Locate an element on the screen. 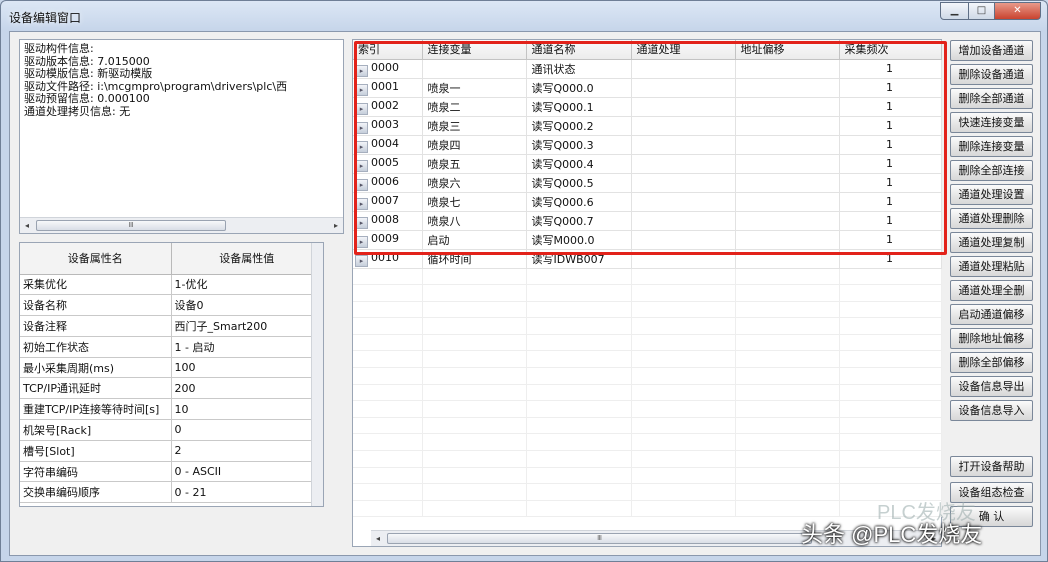 The height and width of the screenshot is (562, 1048). property-value: 100 is located at coordinates (247, 368).